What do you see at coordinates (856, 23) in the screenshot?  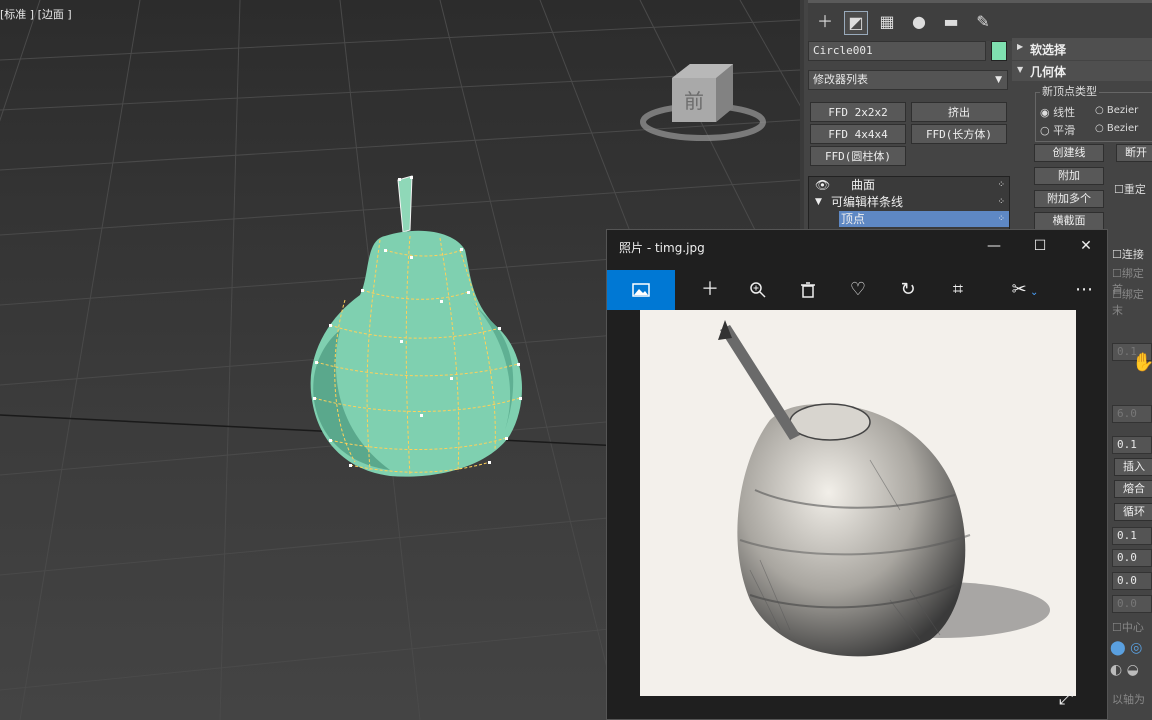 I see `modify-icon: ◩` at bounding box center [856, 23].